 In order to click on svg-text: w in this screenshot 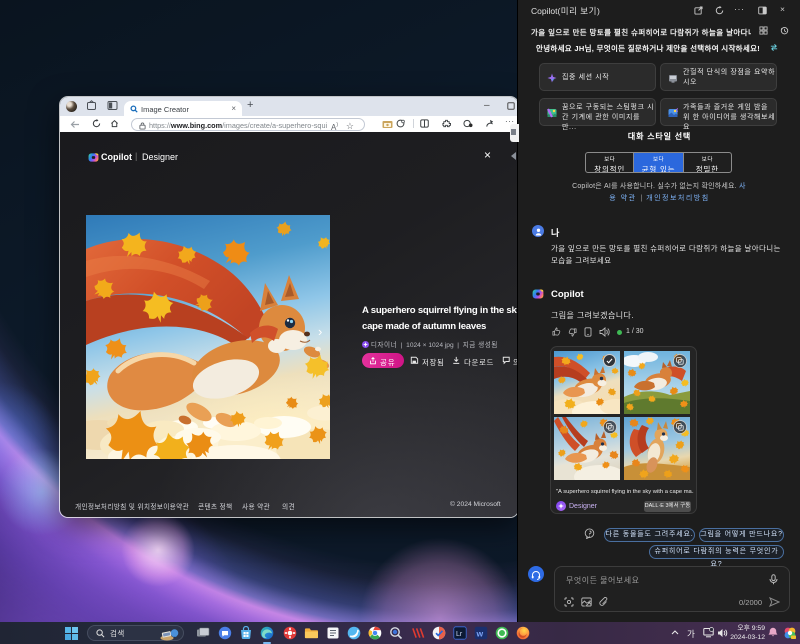, I will do `click(480, 634)`.